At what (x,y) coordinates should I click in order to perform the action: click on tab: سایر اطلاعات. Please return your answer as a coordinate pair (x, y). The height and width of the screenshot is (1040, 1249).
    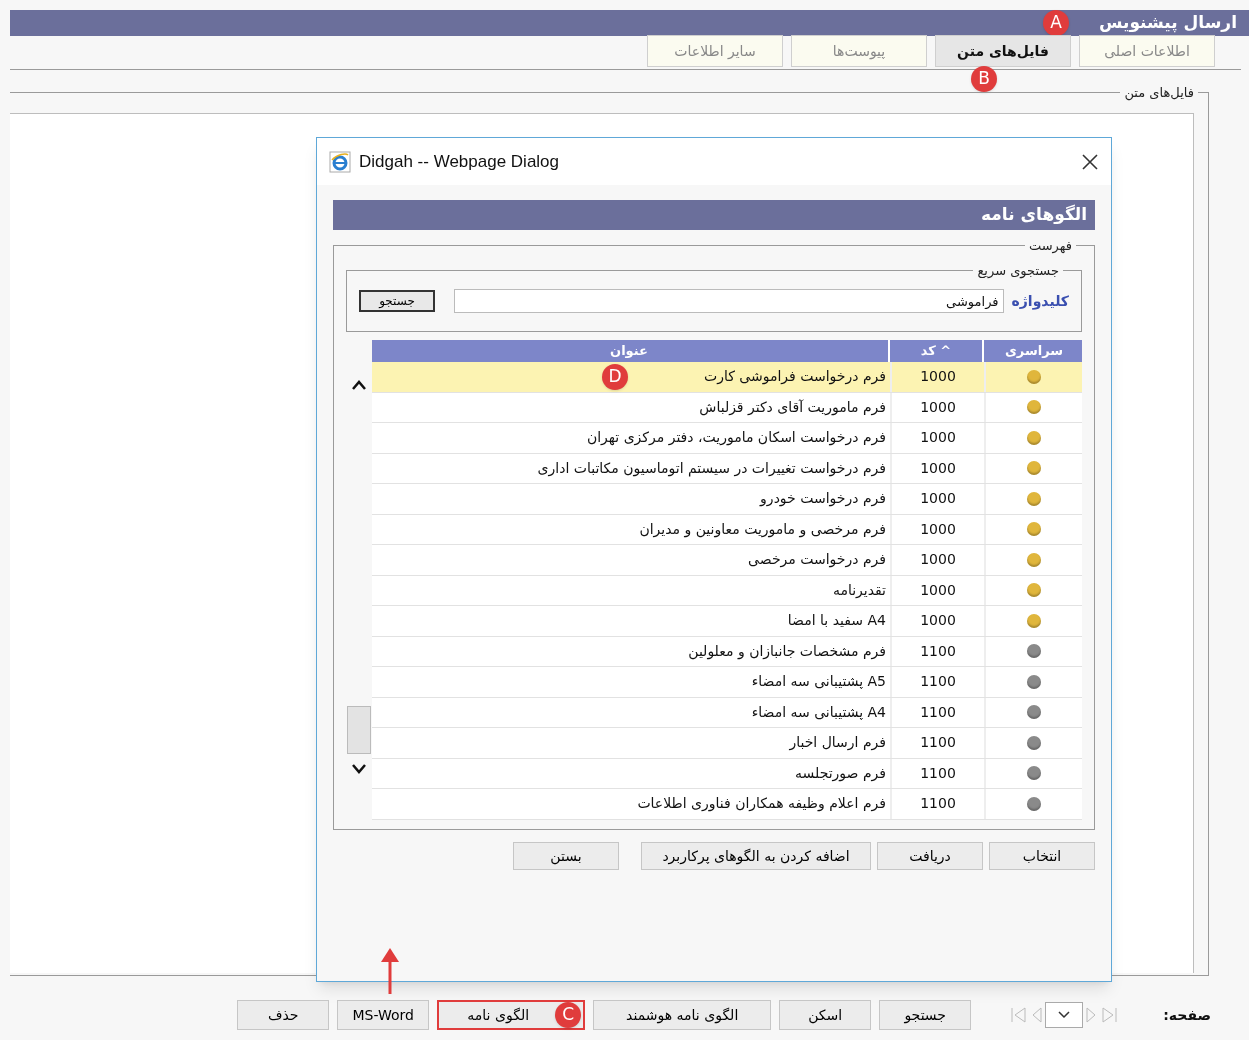
    Looking at the image, I should click on (715, 51).